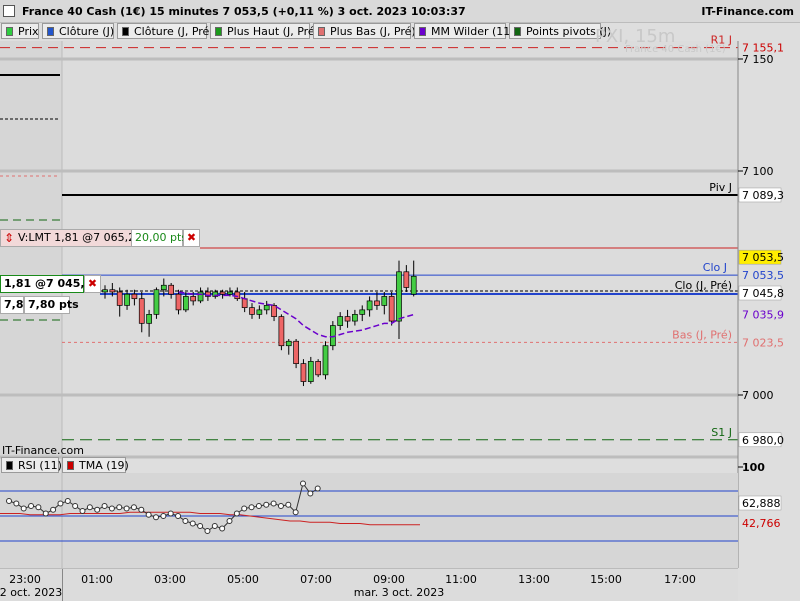  I want to click on close-icon: ✖, so click(191, 238).